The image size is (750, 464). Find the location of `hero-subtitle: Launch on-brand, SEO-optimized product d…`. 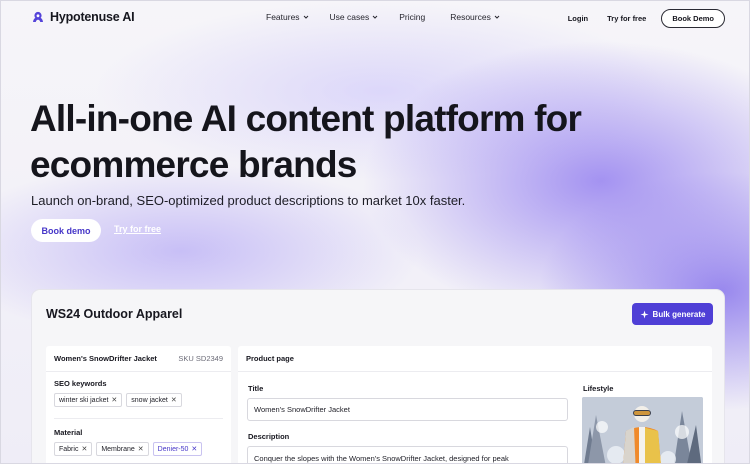

hero-subtitle: Launch on-brand, SEO-optimized product d… is located at coordinates (248, 200).